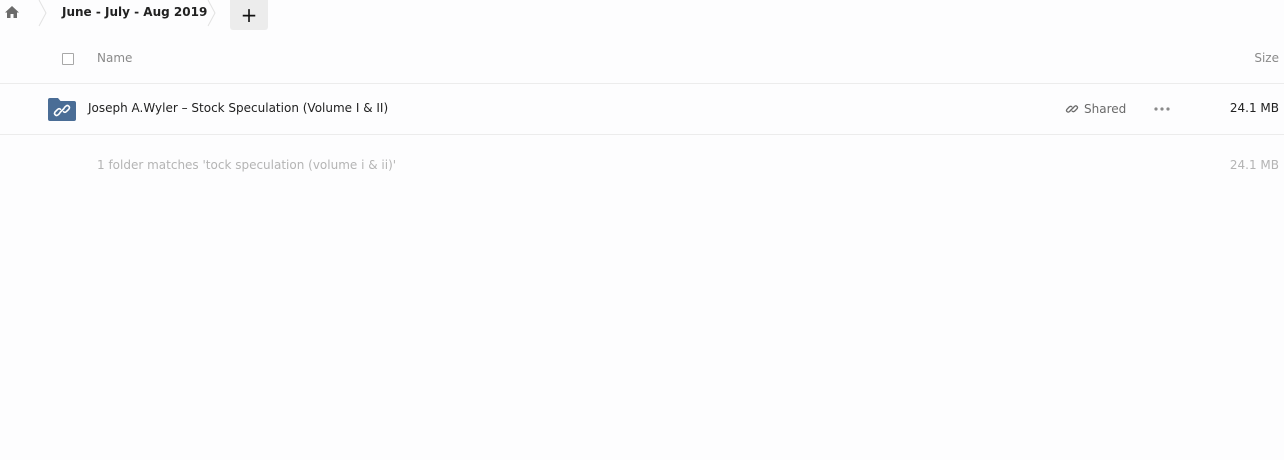 The image size is (1284, 460). What do you see at coordinates (62, 109) in the screenshot?
I see `shared-folder-icon` at bounding box center [62, 109].